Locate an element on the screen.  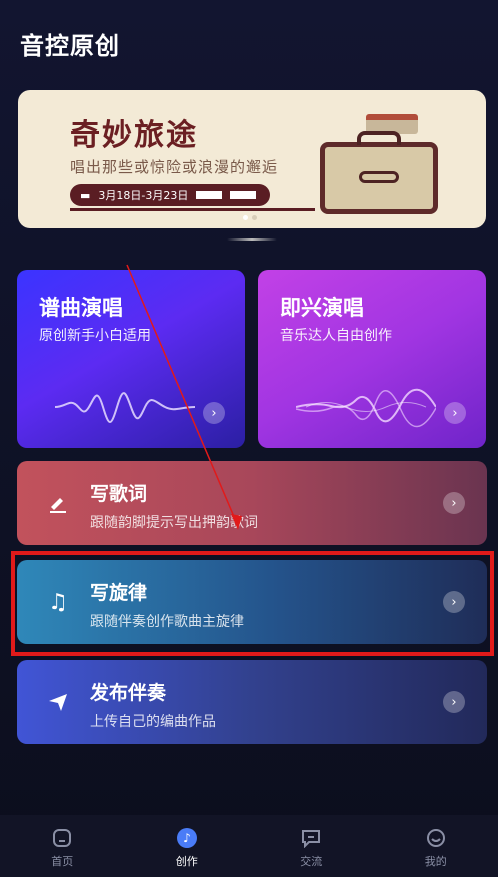
tab-create: ♪ 创作 is located at coordinates (187, 846).